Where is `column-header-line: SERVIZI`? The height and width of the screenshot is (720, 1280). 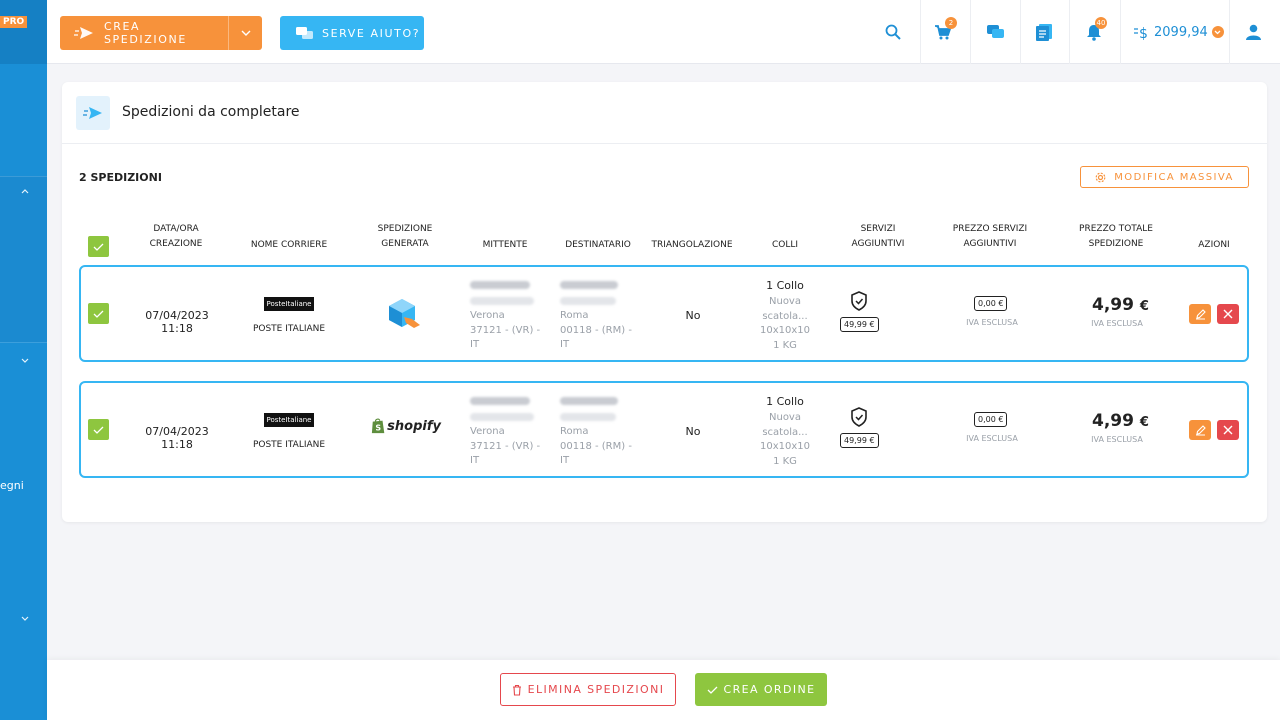 column-header-line: SERVIZI is located at coordinates (878, 229).